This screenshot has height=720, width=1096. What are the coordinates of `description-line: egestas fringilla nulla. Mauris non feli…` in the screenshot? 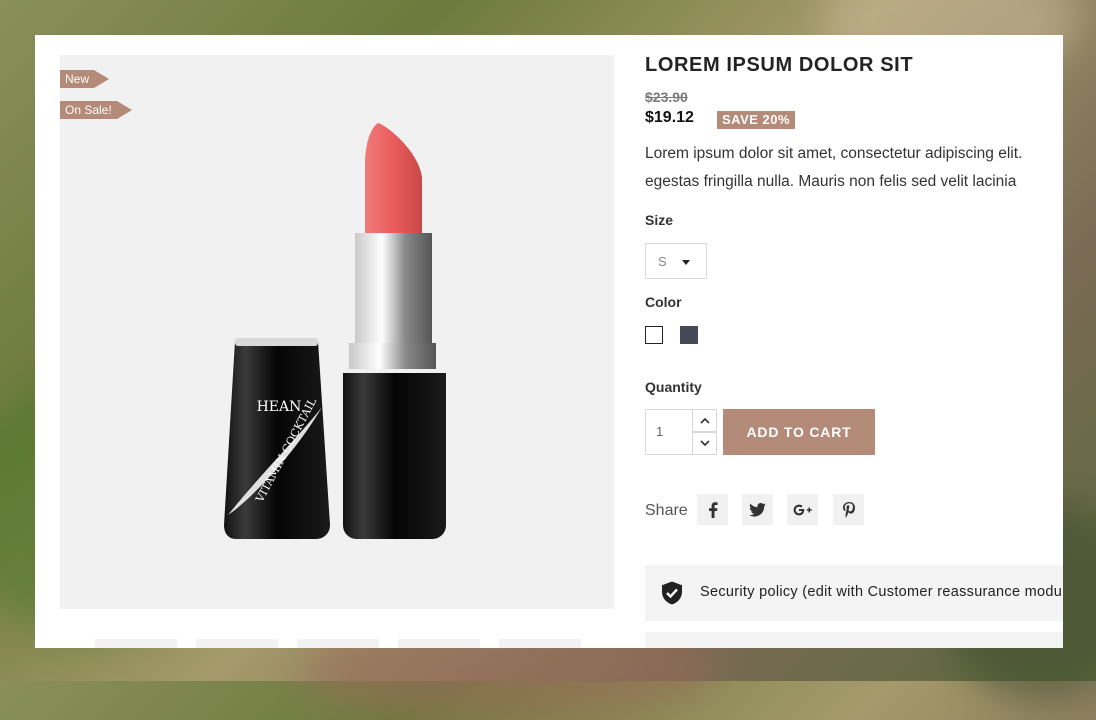 It's located at (831, 181).